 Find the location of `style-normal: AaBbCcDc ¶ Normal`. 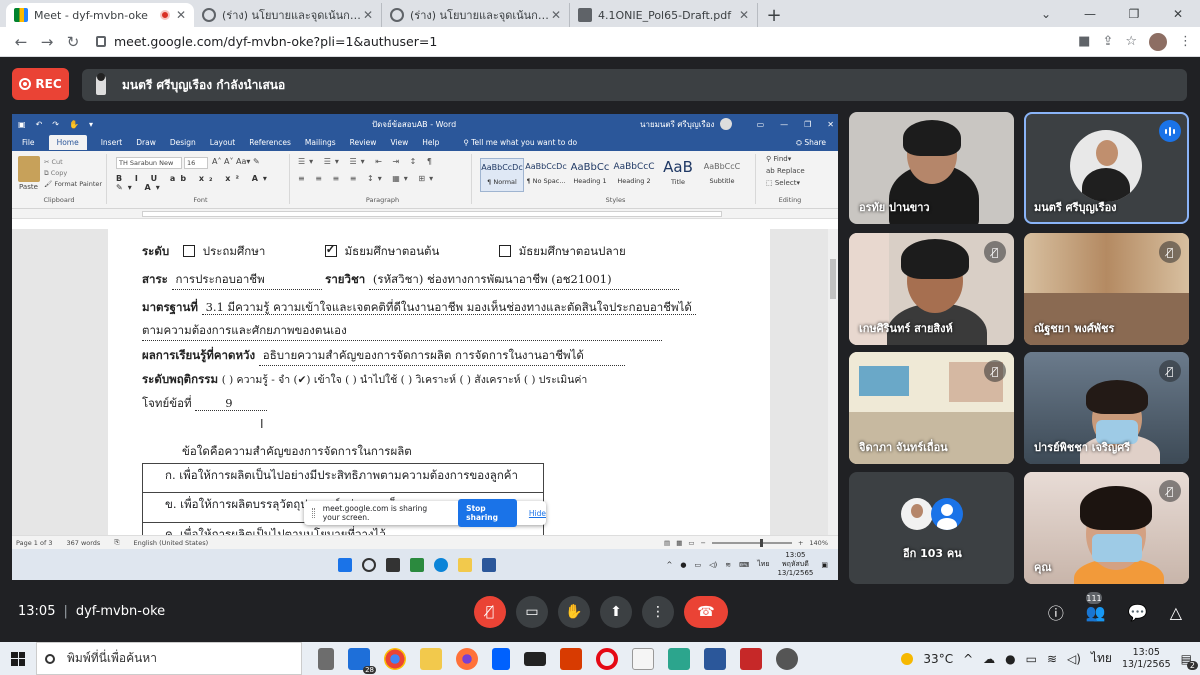

style-normal: AaBbCcDc ¶ Normal is located at coordinates (502, 175).